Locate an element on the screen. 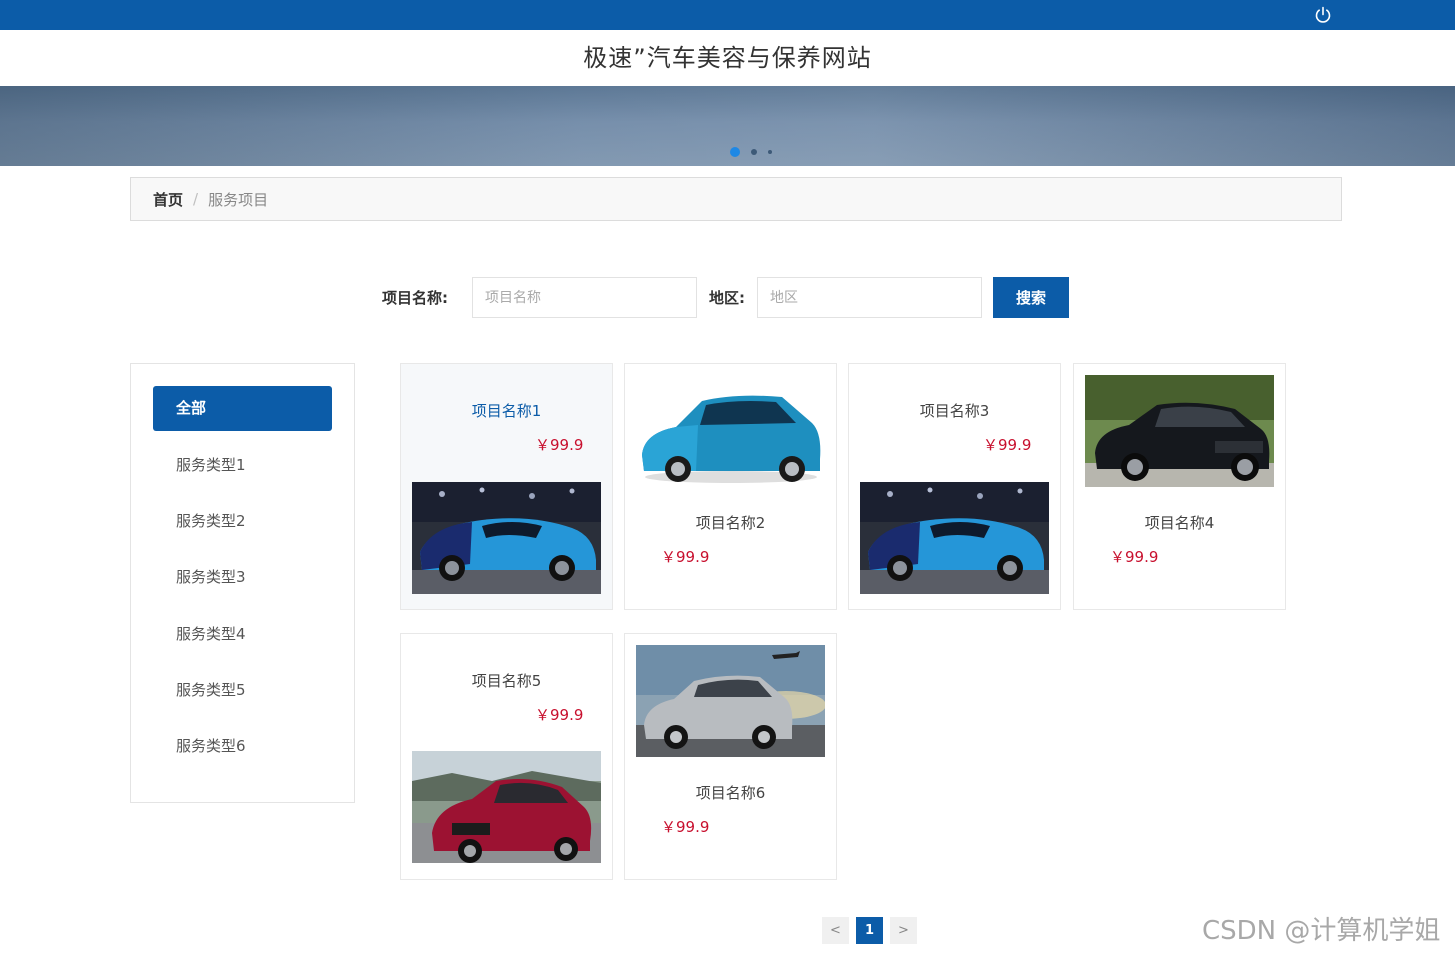 The height and width of the screenshot is (954, 1455). prev-page-button: < is located at coordinates (835, 930).